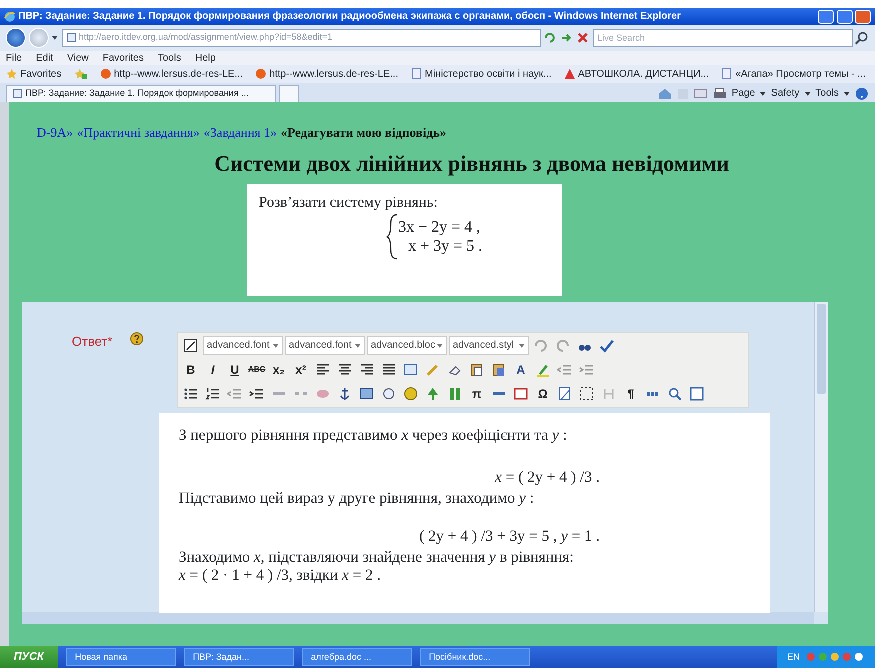 Image resolution: width=875 pixels, height=668 pixels. What do you see at coordinates (191, 370) in the screenshot?
I see `toolbar-button: B` at bounding box center [191, 370].